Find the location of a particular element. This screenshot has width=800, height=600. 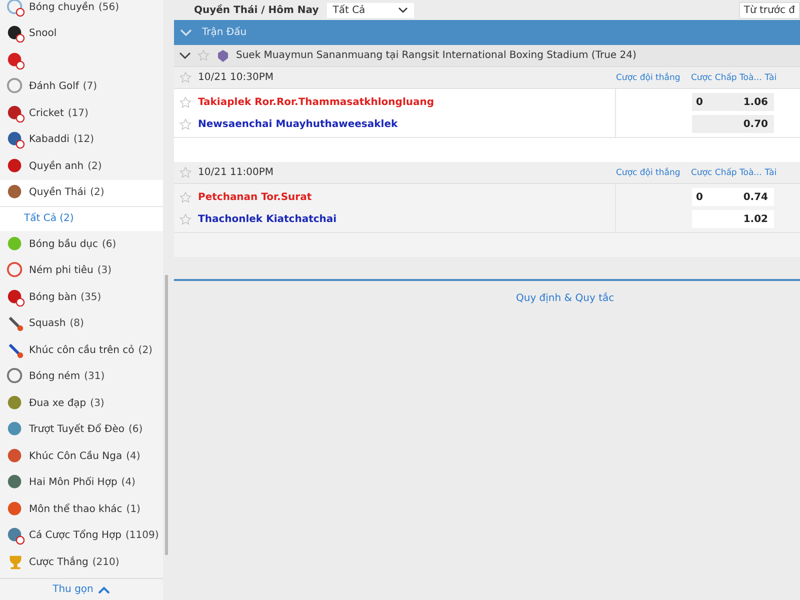

sport-name: Quyền Thái is located at coordinates (57, 192).